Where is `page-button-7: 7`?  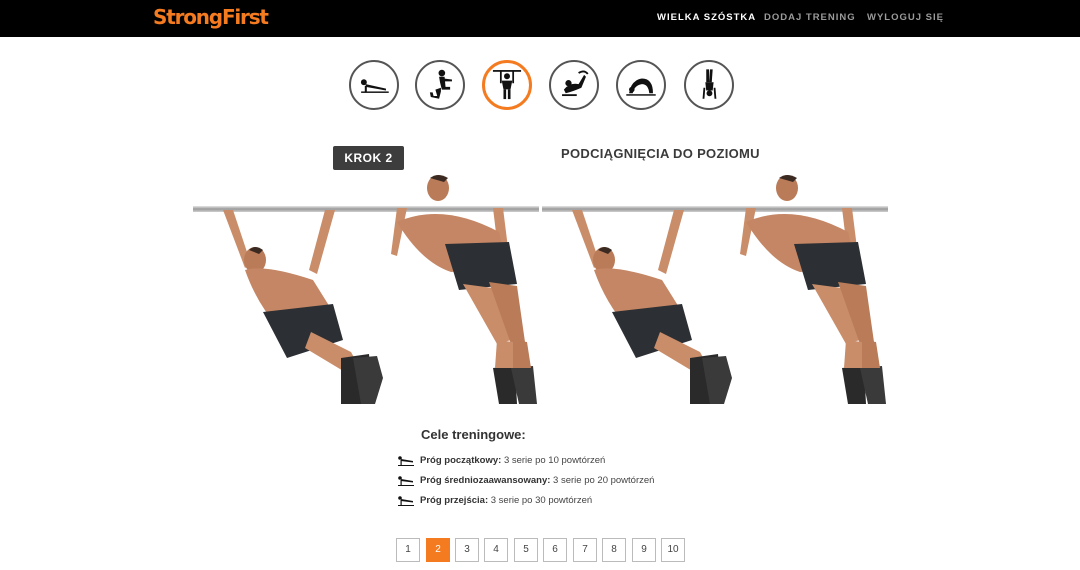 page-button-7: 7 is located at coordinates (585, 550).